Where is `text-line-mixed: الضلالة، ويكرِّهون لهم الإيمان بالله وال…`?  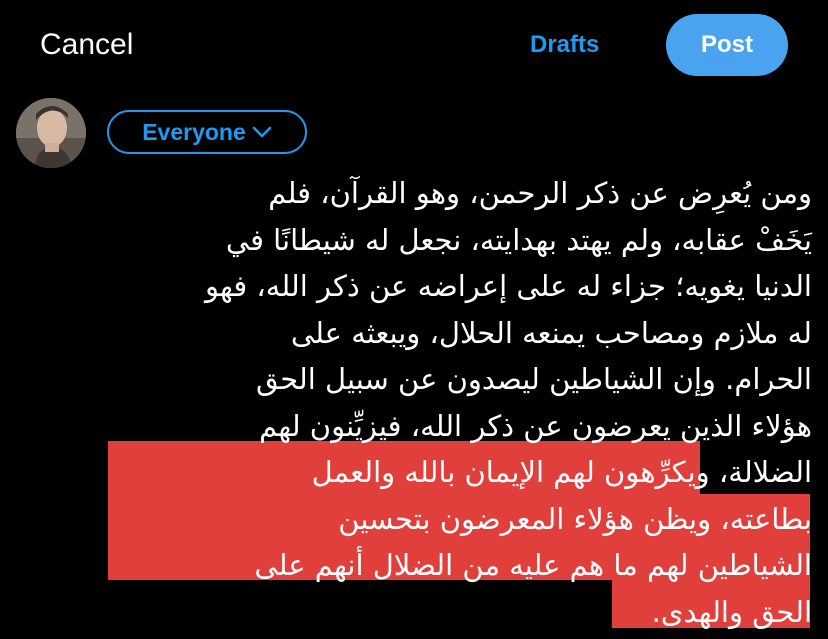
text-line-mixed: الضلالة، ويكرِّهون لهم الإيمان بالله وال… is located at coordinates (454, 472).